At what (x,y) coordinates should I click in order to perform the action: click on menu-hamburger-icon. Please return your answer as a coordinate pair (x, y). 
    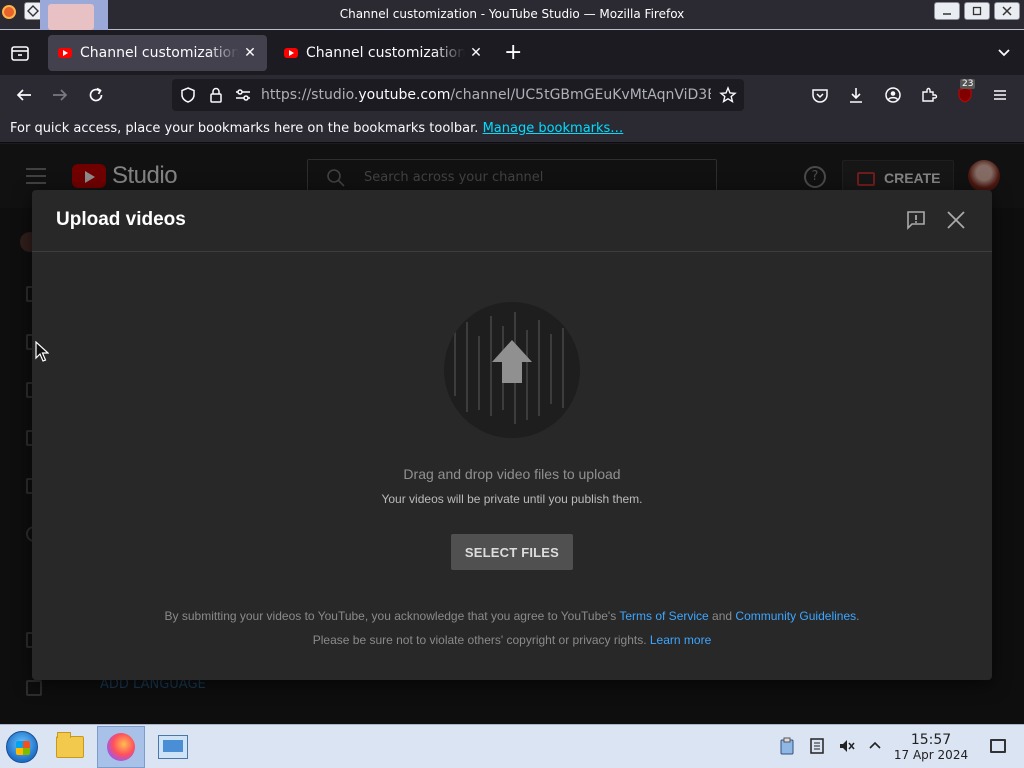
    Looking at the image, I should click on (1000, 95).